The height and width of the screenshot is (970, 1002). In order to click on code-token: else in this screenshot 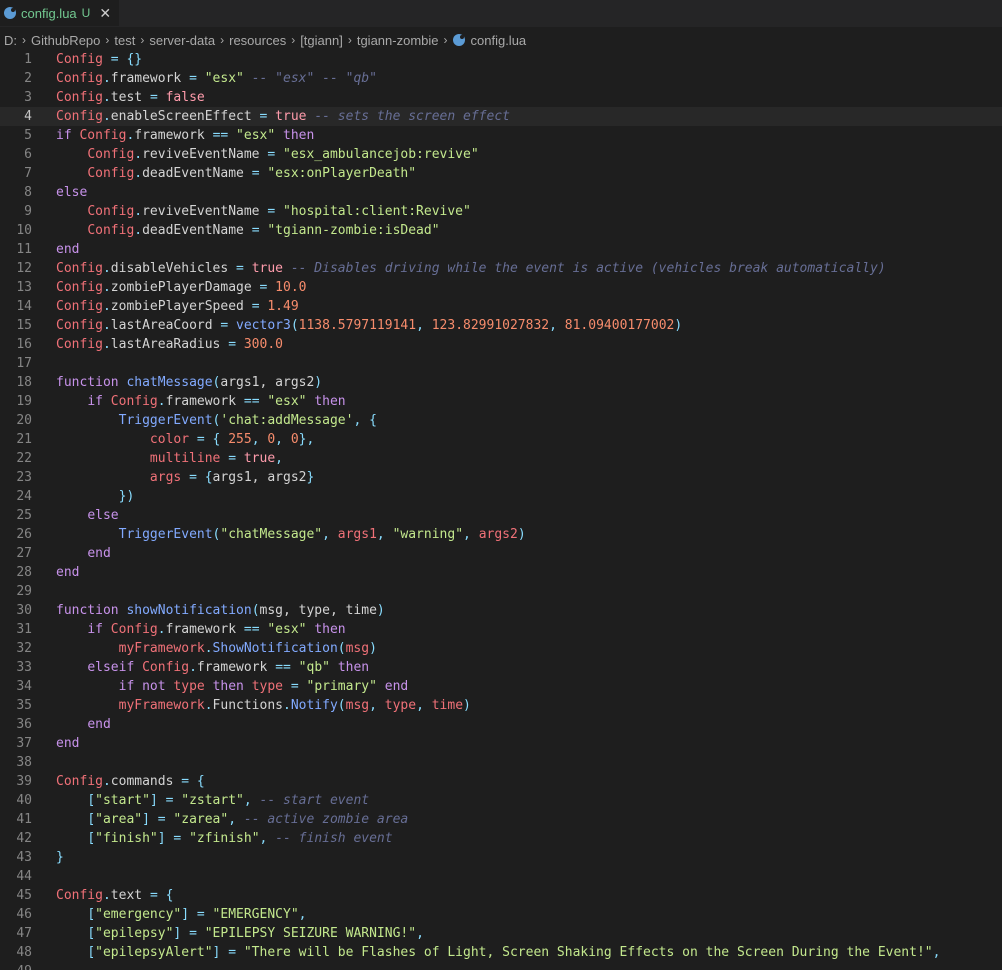, I will do `click(103, 515)`.